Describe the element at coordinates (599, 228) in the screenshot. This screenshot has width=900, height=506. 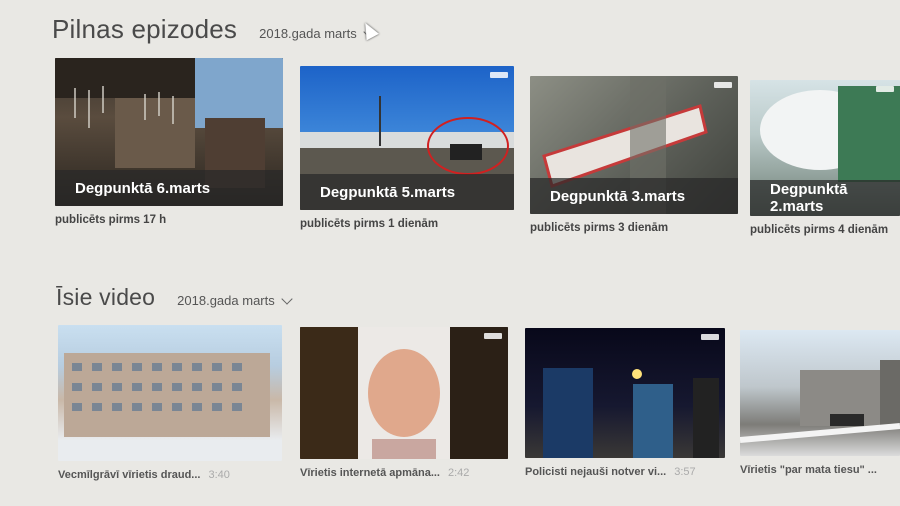
I see `episode-published: publicēts pirms 3 dienām` at that location.